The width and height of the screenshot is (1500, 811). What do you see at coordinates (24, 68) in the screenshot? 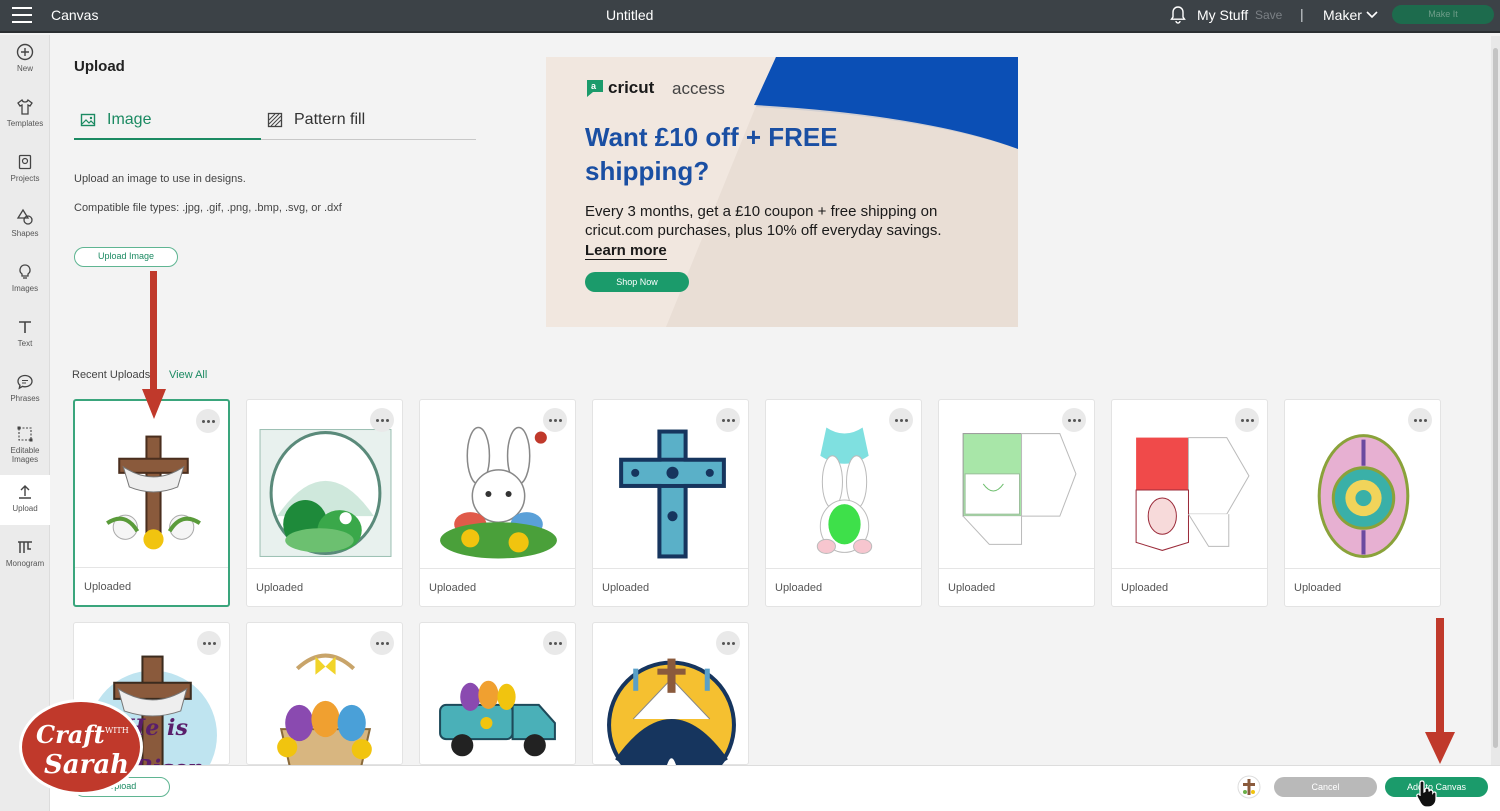
I see `sidebar-item-label: New` at bounding box center [24, 68].